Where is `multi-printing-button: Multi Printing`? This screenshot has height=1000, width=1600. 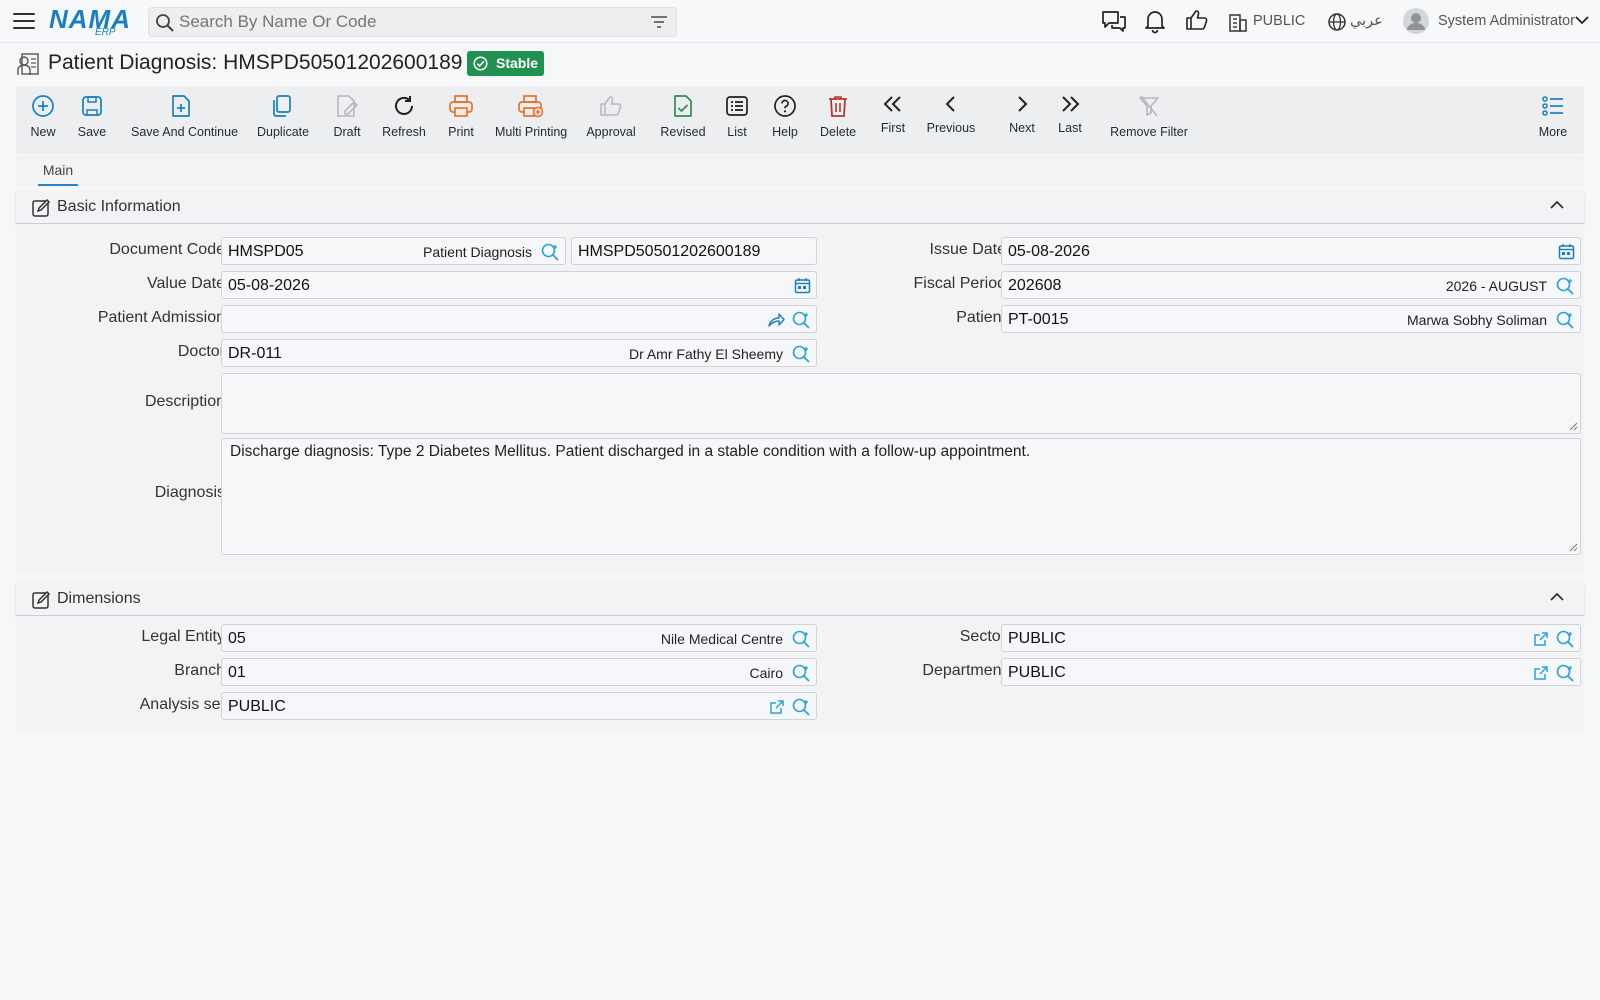 multi-printing-button: Multi Printing is located at coordinates (531, 116).